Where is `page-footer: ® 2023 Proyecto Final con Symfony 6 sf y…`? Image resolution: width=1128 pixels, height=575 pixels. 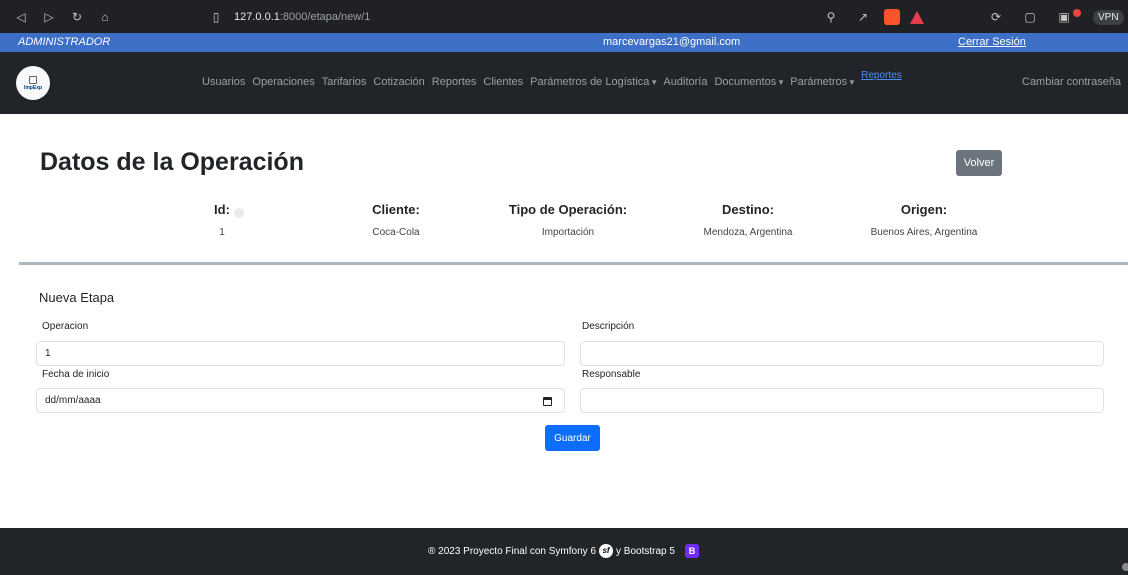 page-footer: ® 2023 Proyecto Final con Symfony 6 sf y… is located at coordinates (564, 551).